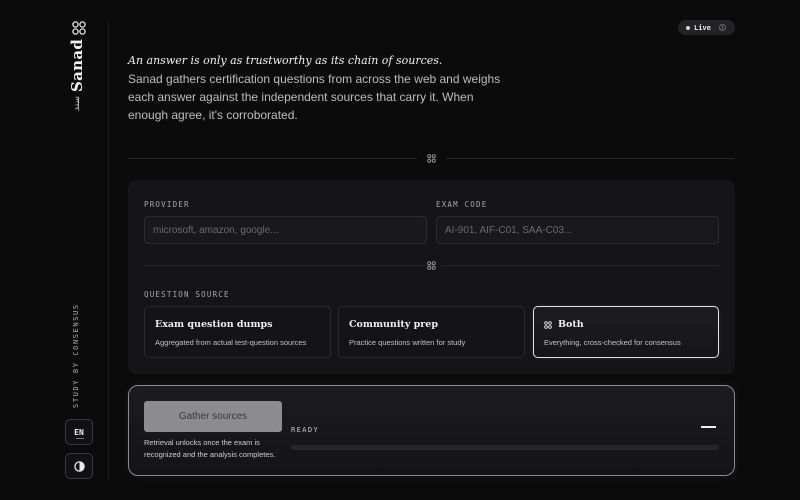 This screenshot has height=500, width=800. What do you see at coordinates (612, 342) in the screenshot?
I see `source-option-desc: Everything, cross-checked for consensus` at bounding box center [612, 342].